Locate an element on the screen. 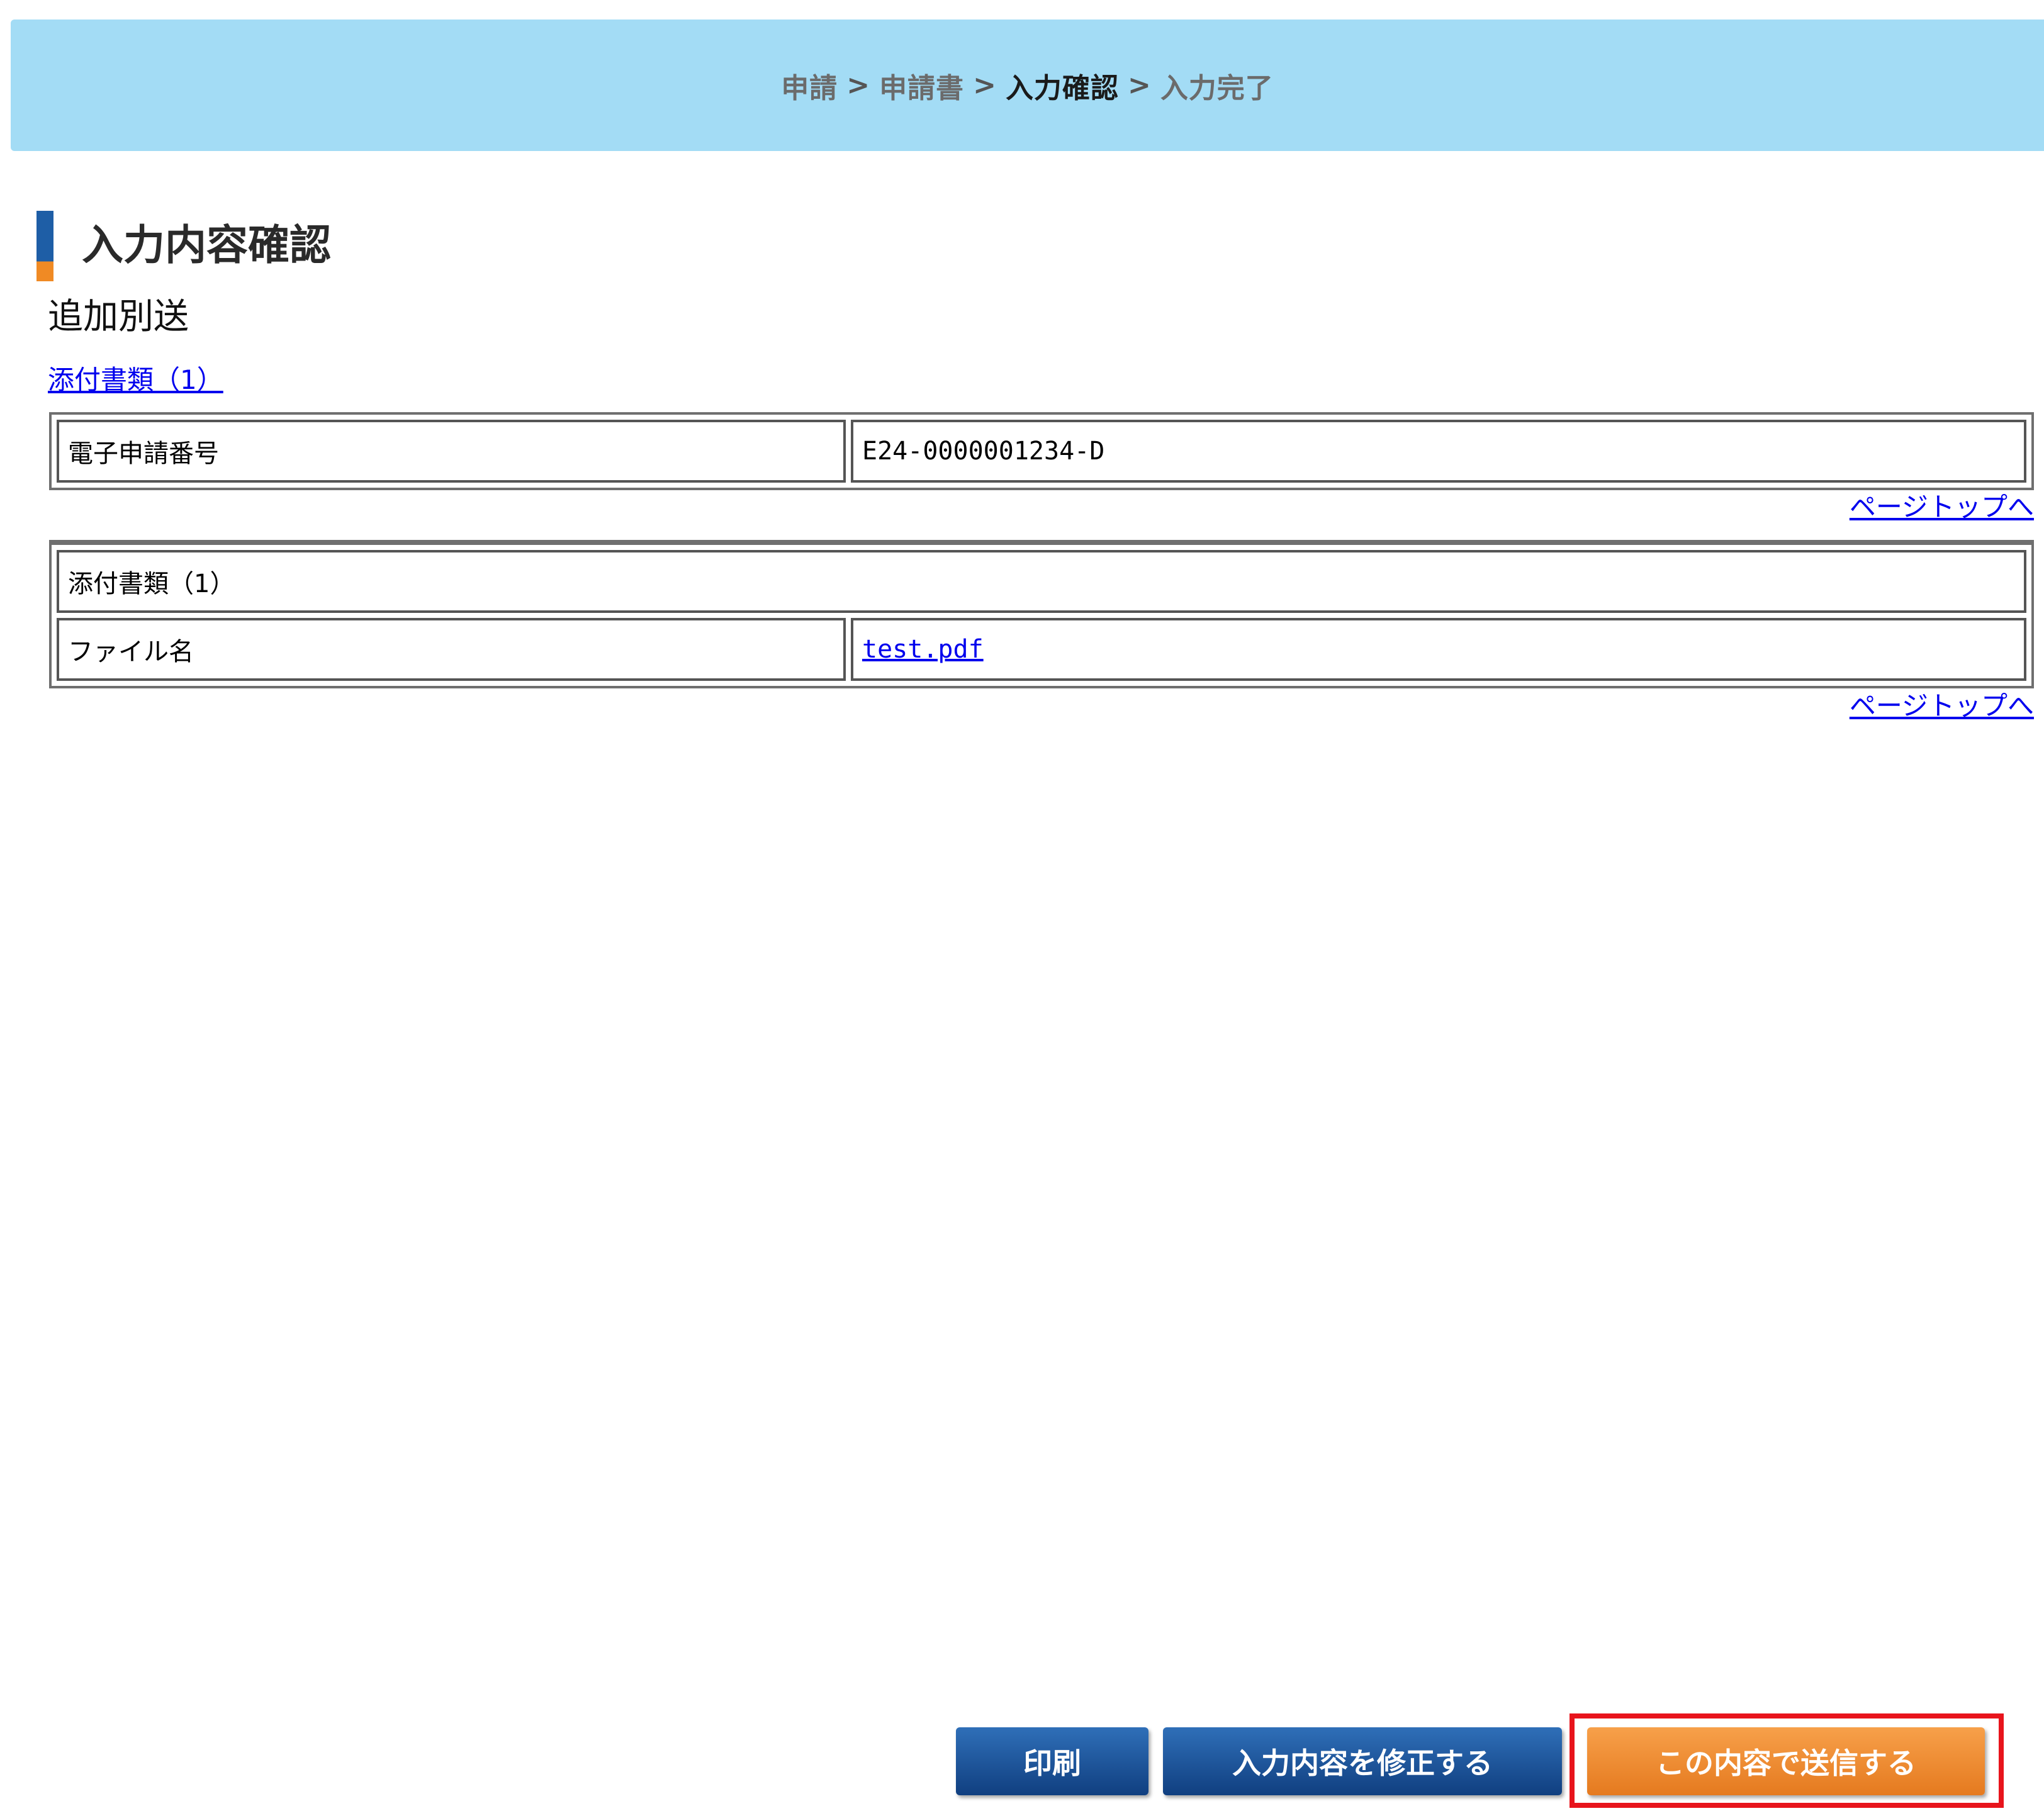 The image size is (2044, 1811). application-number-label: 電子申請番号 is located at coordinates (451, 451).